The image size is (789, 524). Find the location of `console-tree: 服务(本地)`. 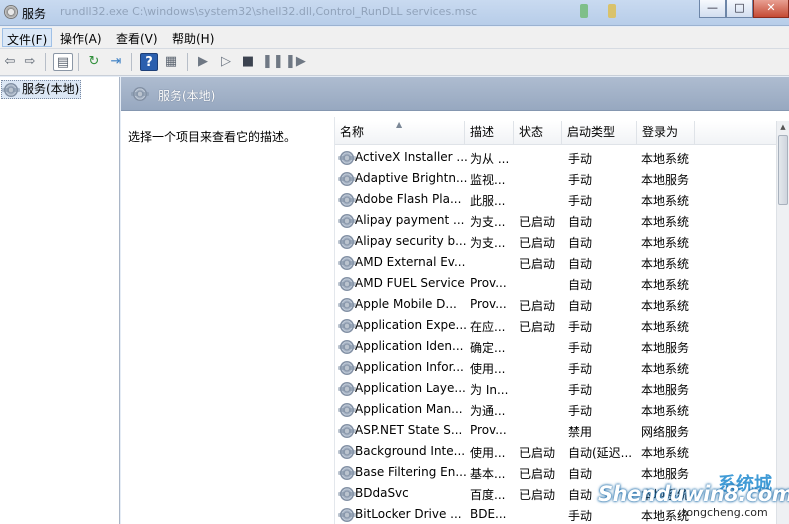

console-tree: 服务(本地) is located at coordinates (60, 300).